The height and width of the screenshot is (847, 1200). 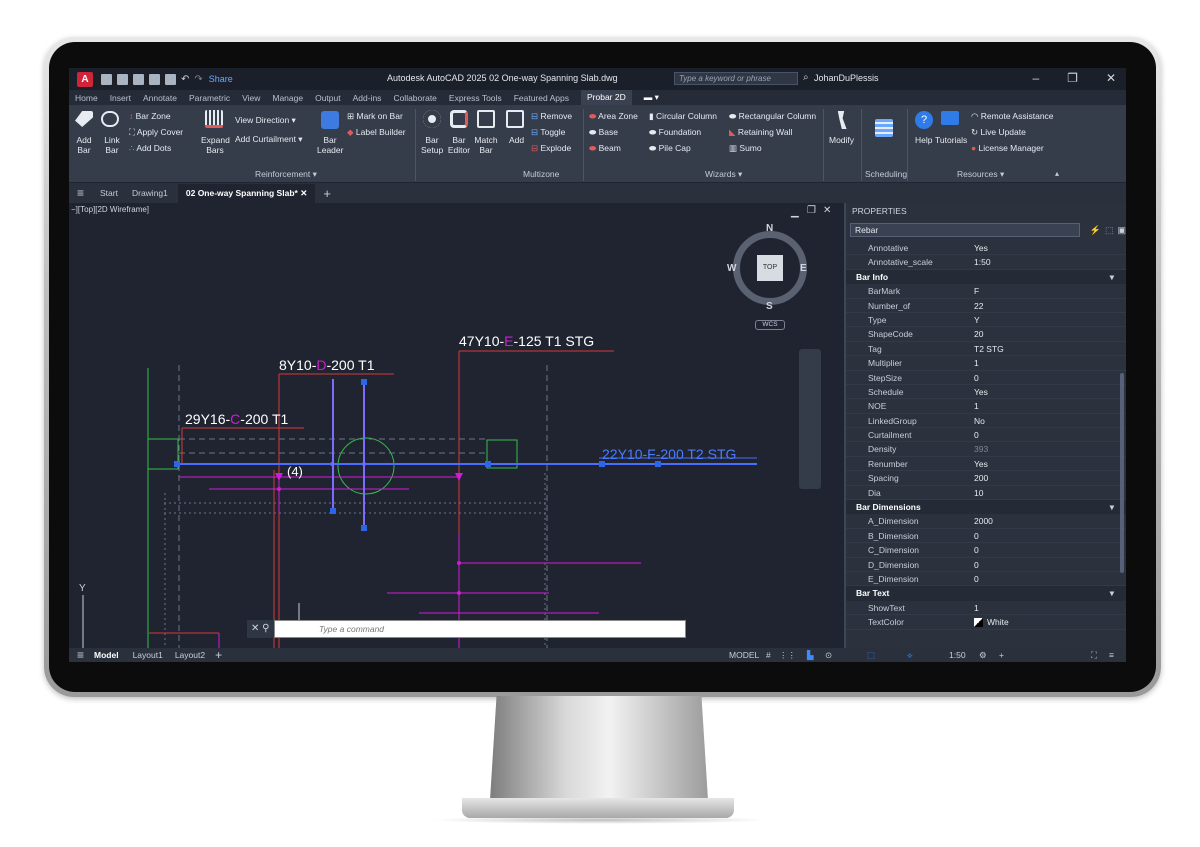 I want to click on multizone-add-button: Add, so click(x=516, y=140).